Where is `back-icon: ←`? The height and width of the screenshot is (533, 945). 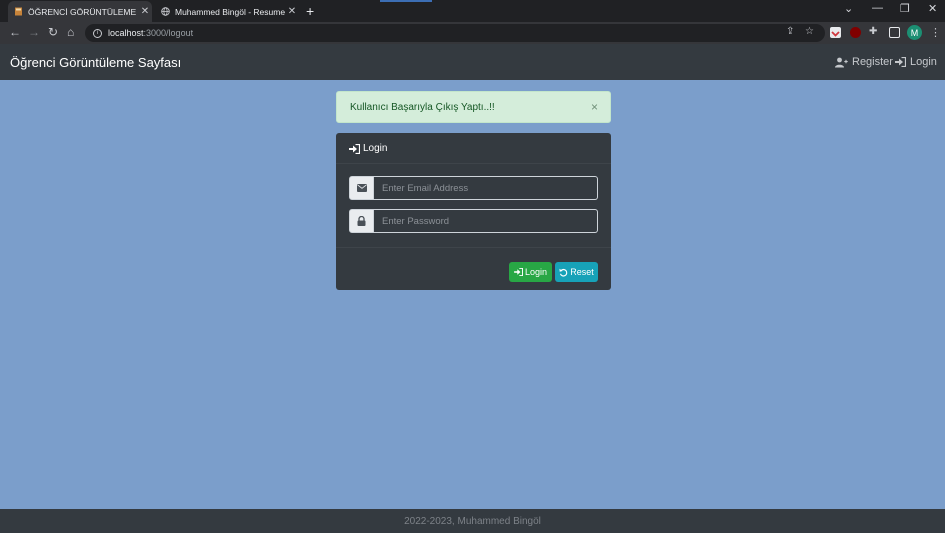 back-icon: ← is located at coordinates (15, 32).